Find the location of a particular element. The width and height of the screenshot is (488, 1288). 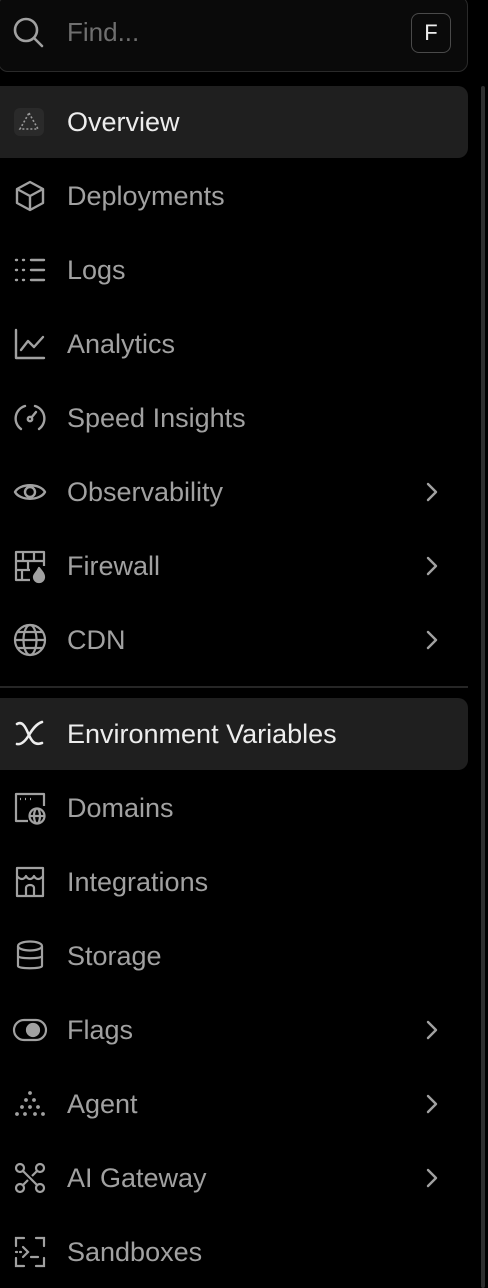

nav-label-integrations: Integrations is located at coordinates (138, 882).